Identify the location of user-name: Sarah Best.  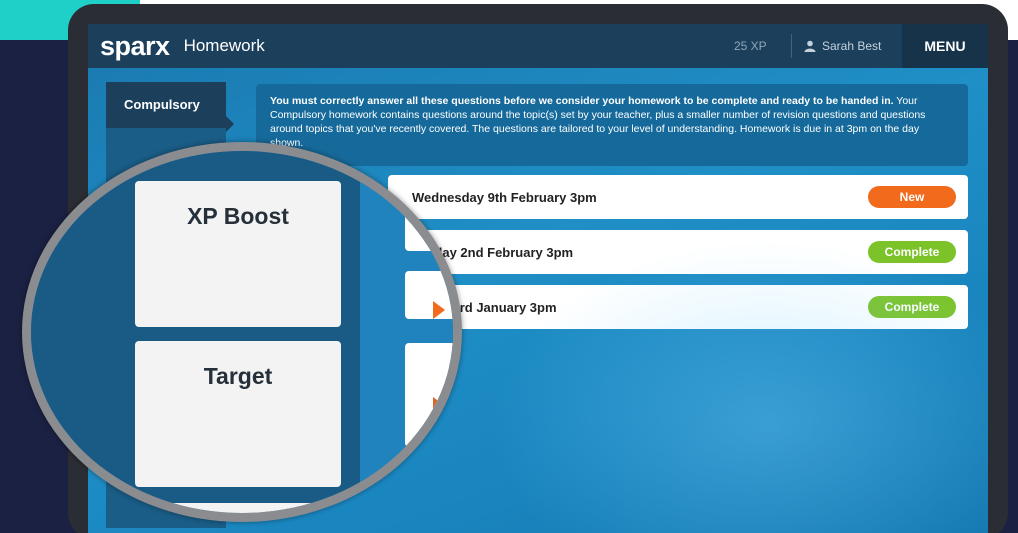
(852, 46).